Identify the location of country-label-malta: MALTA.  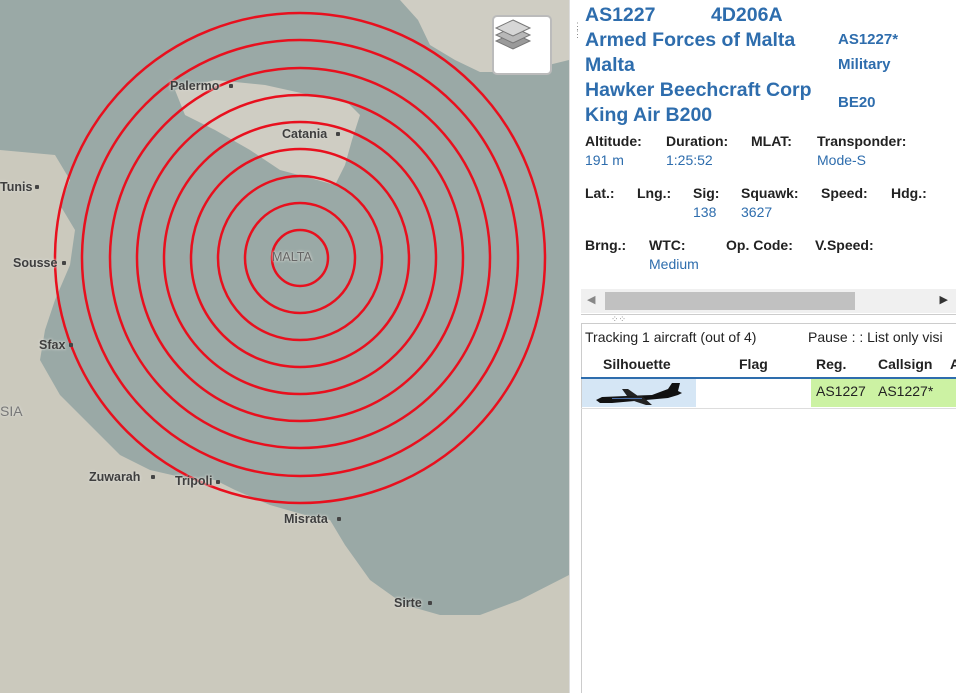
(292, 257).